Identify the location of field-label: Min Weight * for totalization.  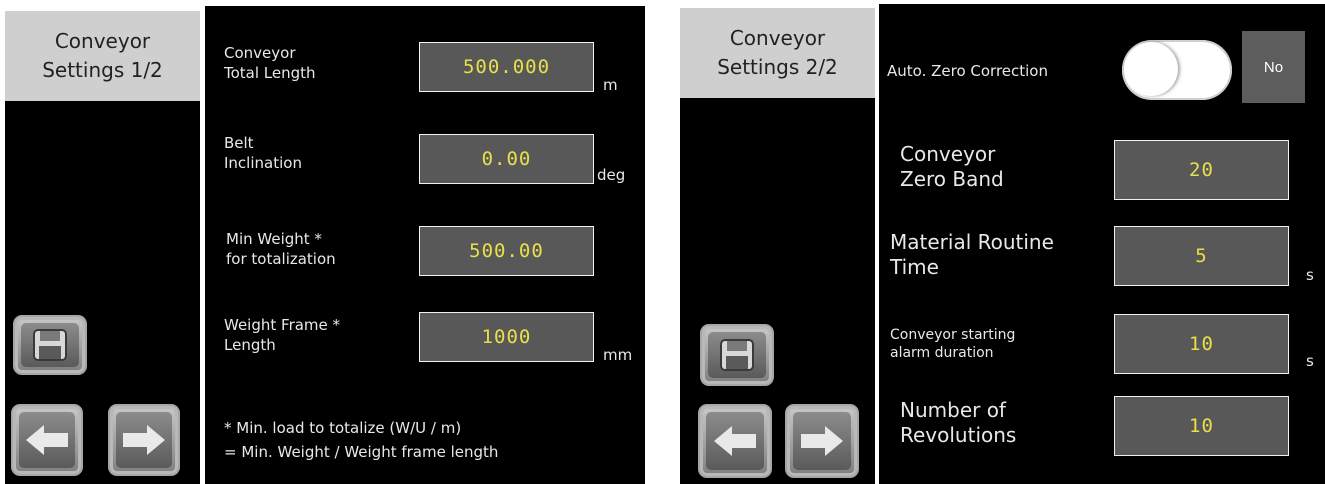
(281, 249).